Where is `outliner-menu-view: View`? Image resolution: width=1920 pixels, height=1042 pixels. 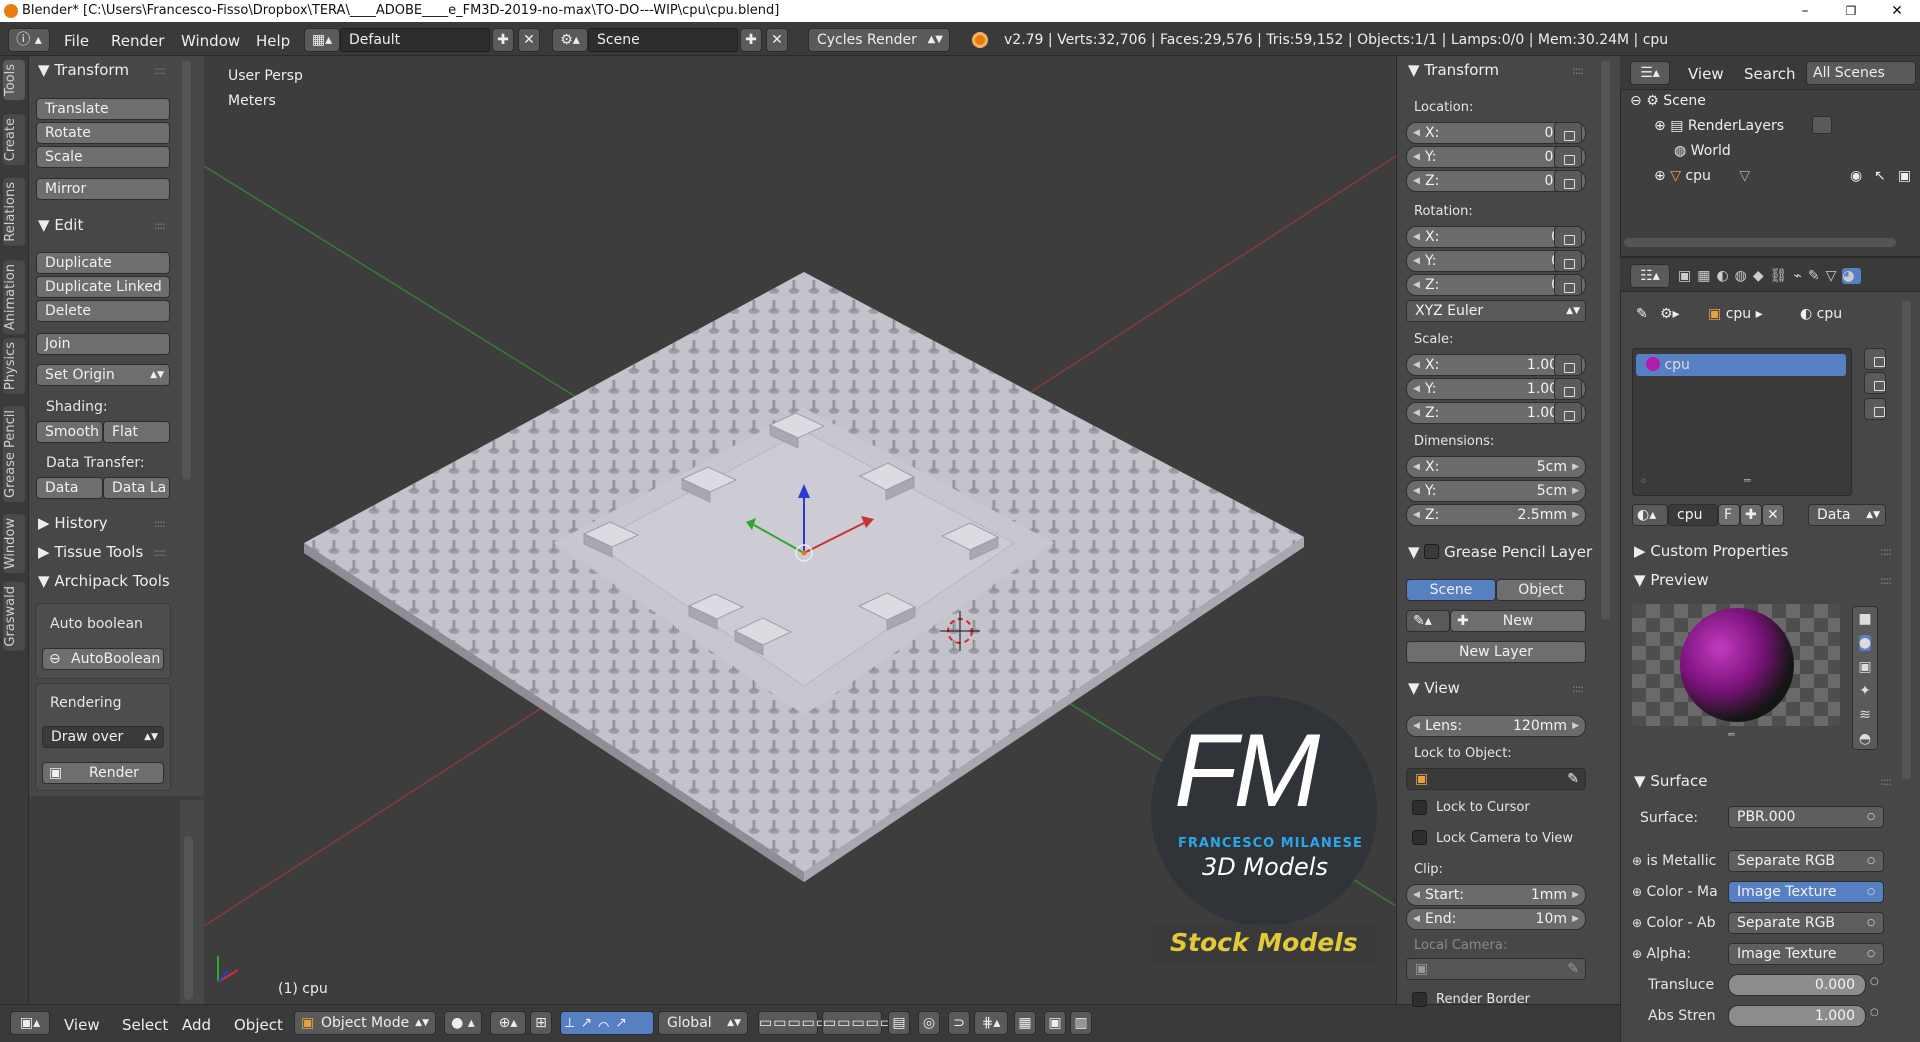
outliner-menu-view: View is located at coordinates (1706, 74).